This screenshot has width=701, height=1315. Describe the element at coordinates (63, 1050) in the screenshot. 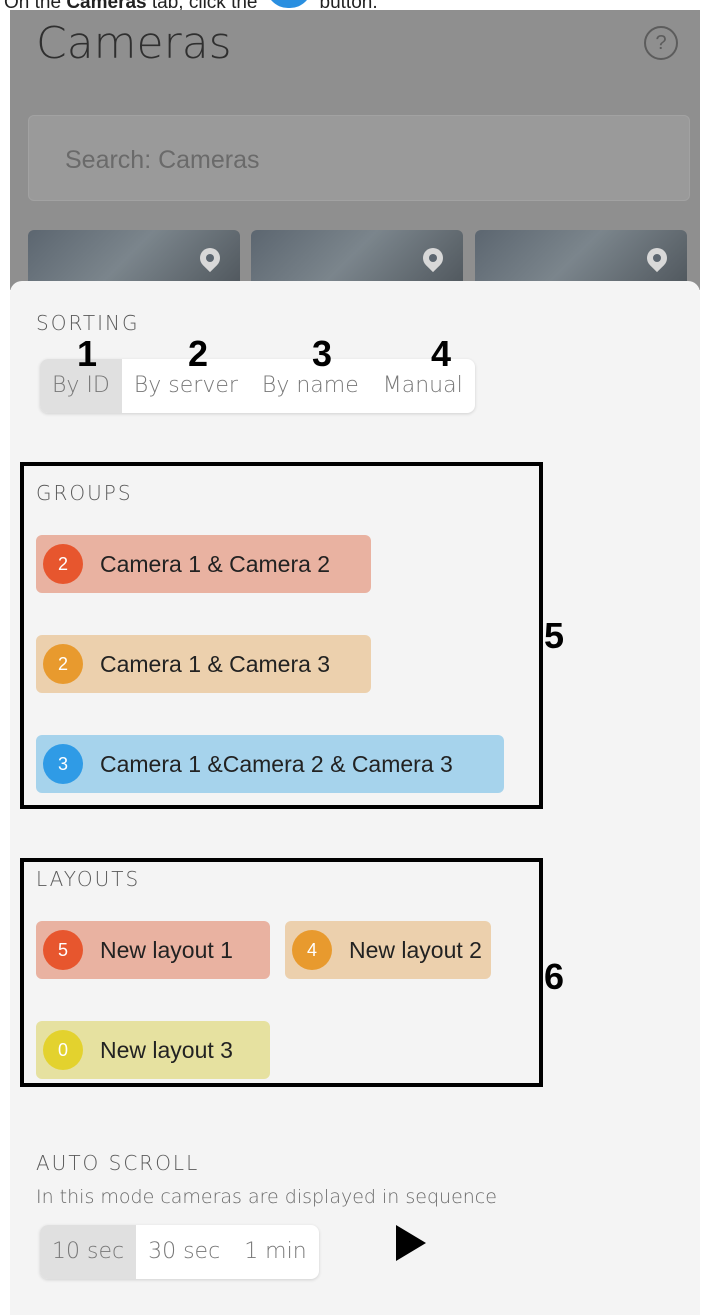

I see `layout-count-badge: 0` at that location.